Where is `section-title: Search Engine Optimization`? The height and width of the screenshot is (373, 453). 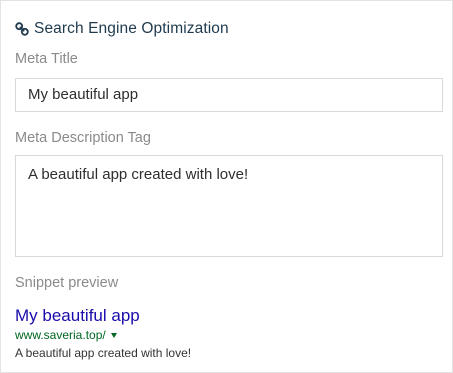
section-title: Search Engine Optimization is located at coordinates (131, 28).